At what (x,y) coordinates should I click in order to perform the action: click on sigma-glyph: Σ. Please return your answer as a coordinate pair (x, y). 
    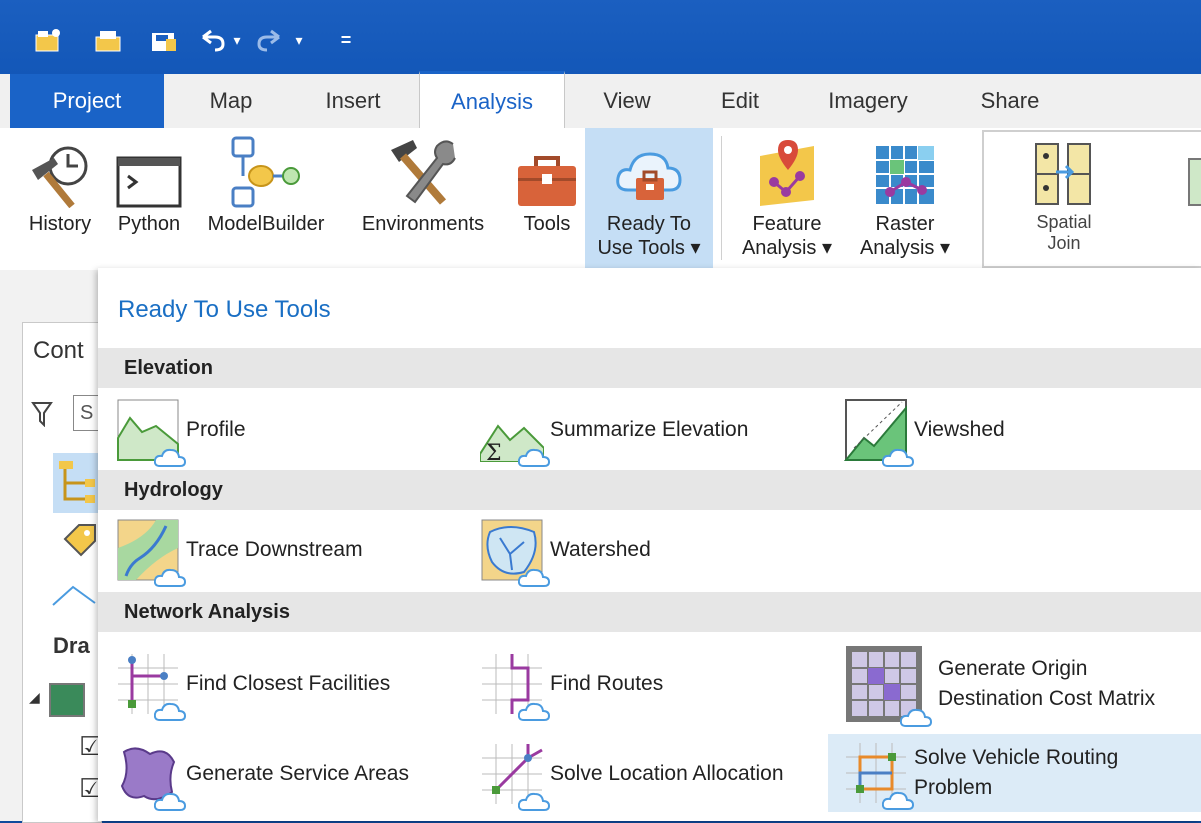
    Looking at the image, I should click on (494, 451).